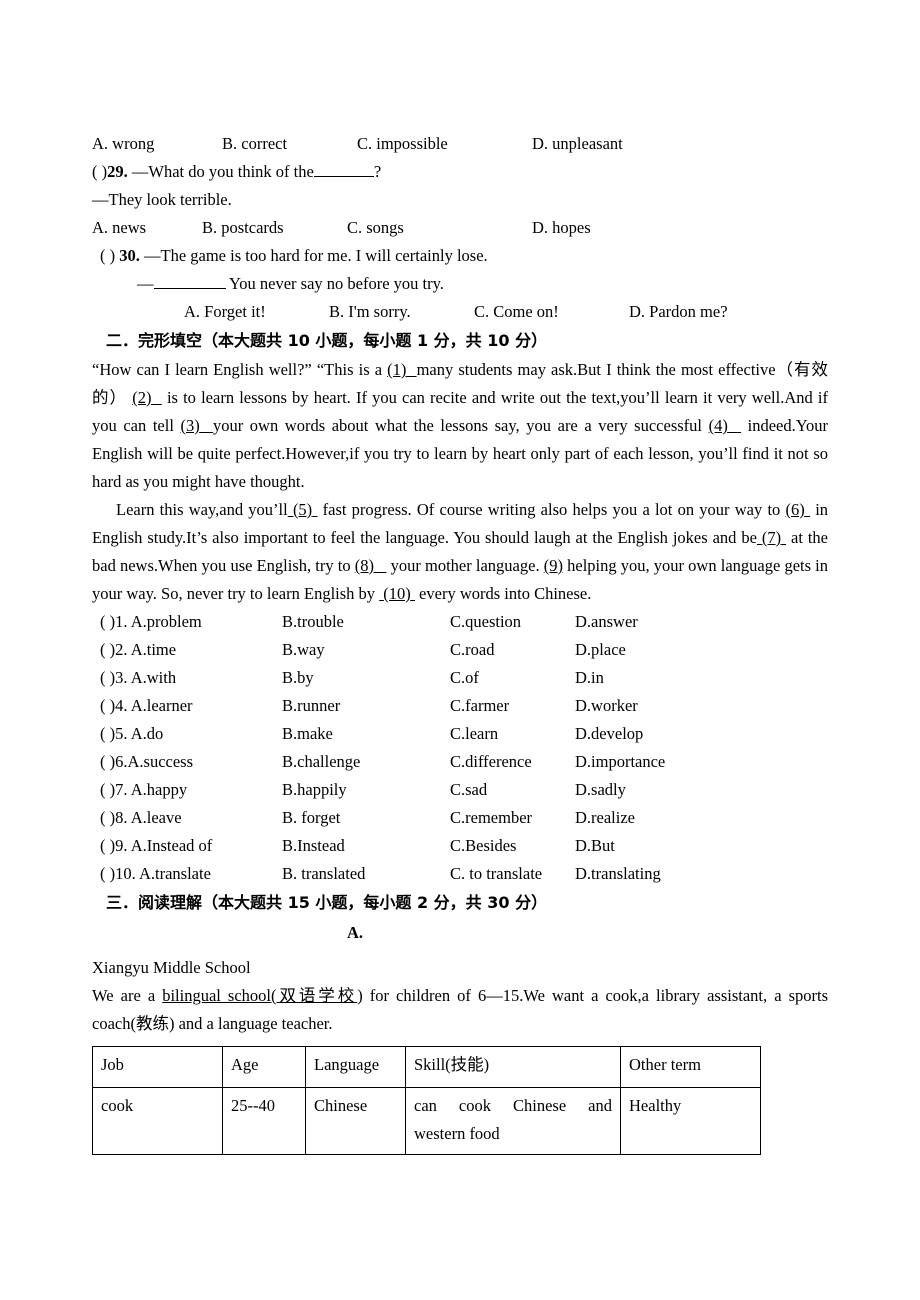  What do you see at coordinates (513, 1121) in the screenshot?
I see `cell-skill: can cook Chinese and western food` at bounding box center [513, 1121].